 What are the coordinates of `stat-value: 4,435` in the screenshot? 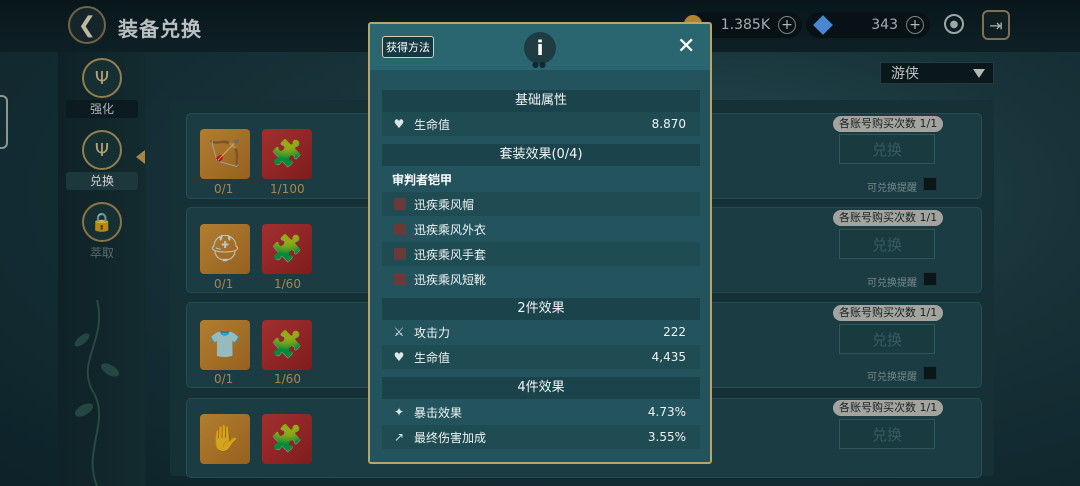 It's located at (668, 357).